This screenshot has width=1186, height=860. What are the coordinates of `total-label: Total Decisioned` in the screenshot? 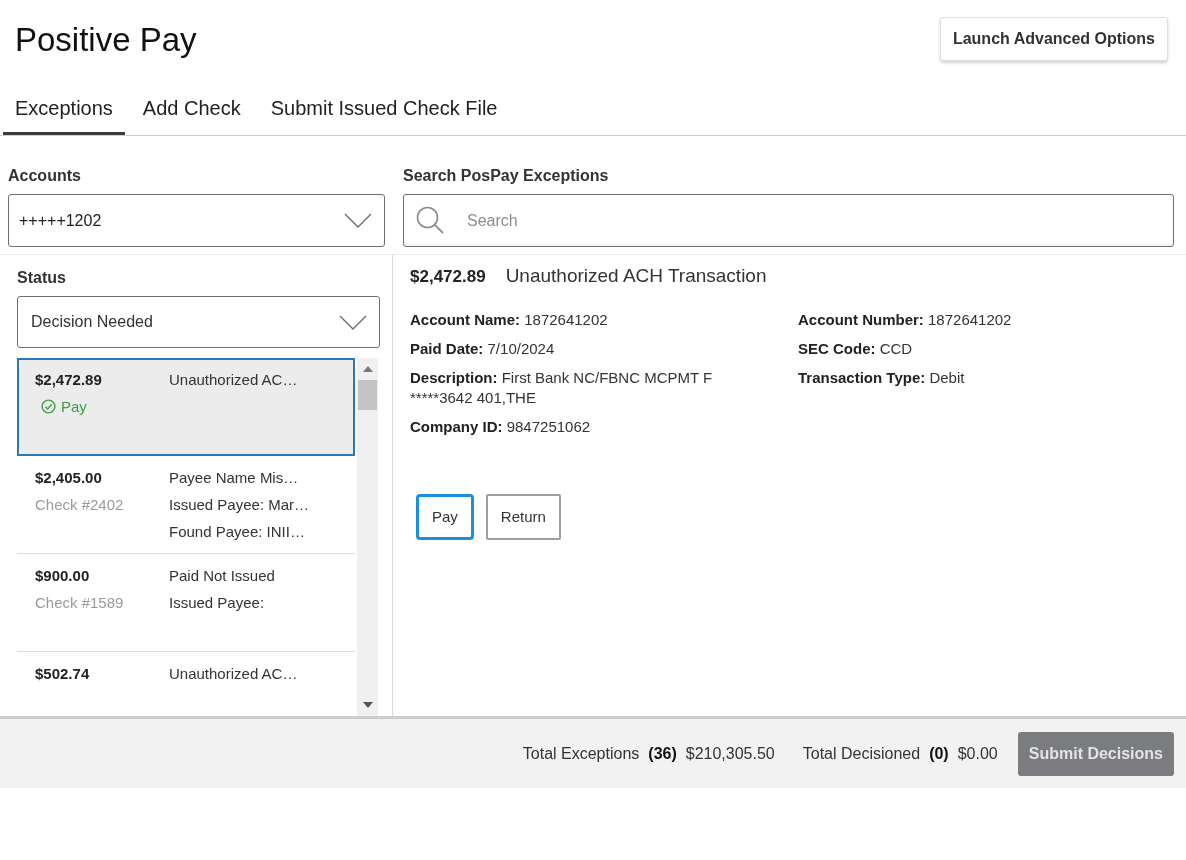 It's located at (861, 753).